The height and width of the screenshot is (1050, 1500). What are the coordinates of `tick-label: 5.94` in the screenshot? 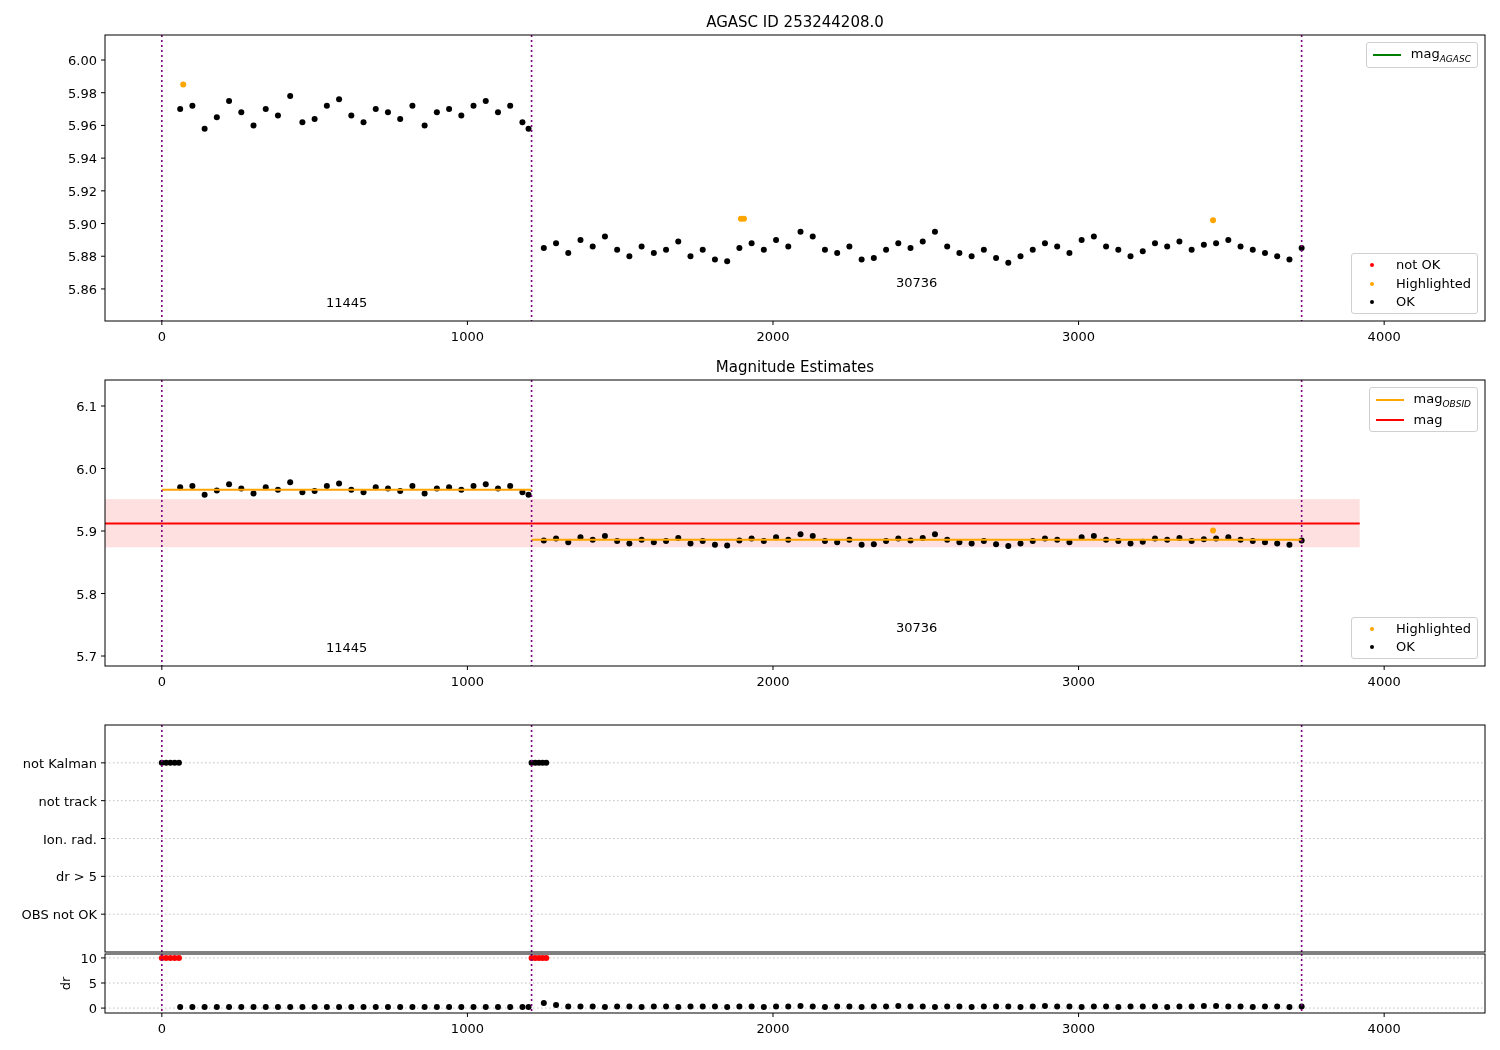 It's located at (82, 159).